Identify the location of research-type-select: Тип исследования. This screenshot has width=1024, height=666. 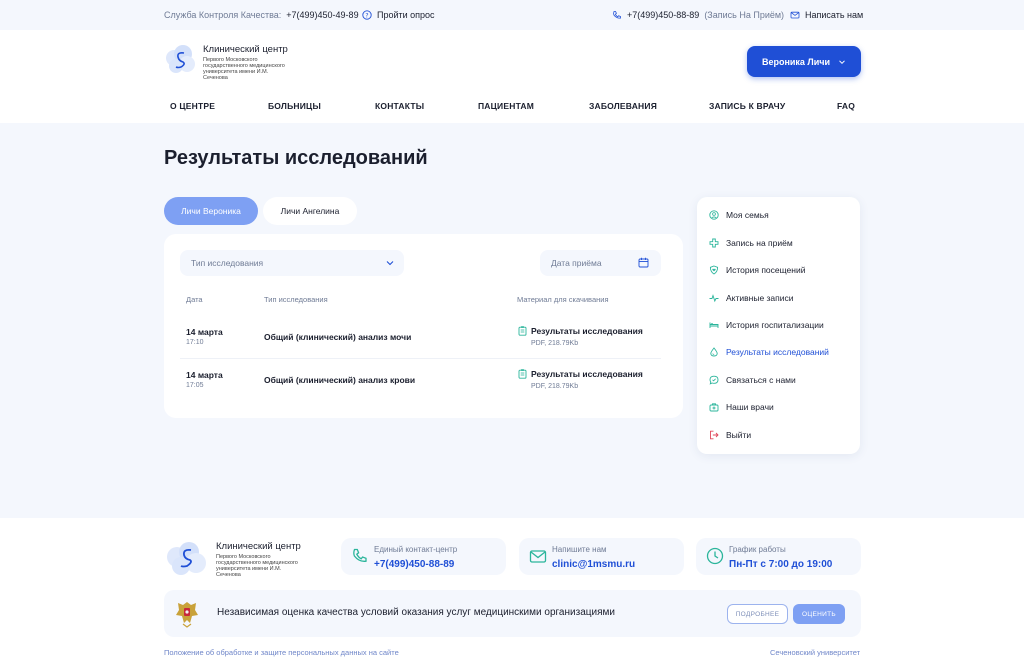
(292, 263).